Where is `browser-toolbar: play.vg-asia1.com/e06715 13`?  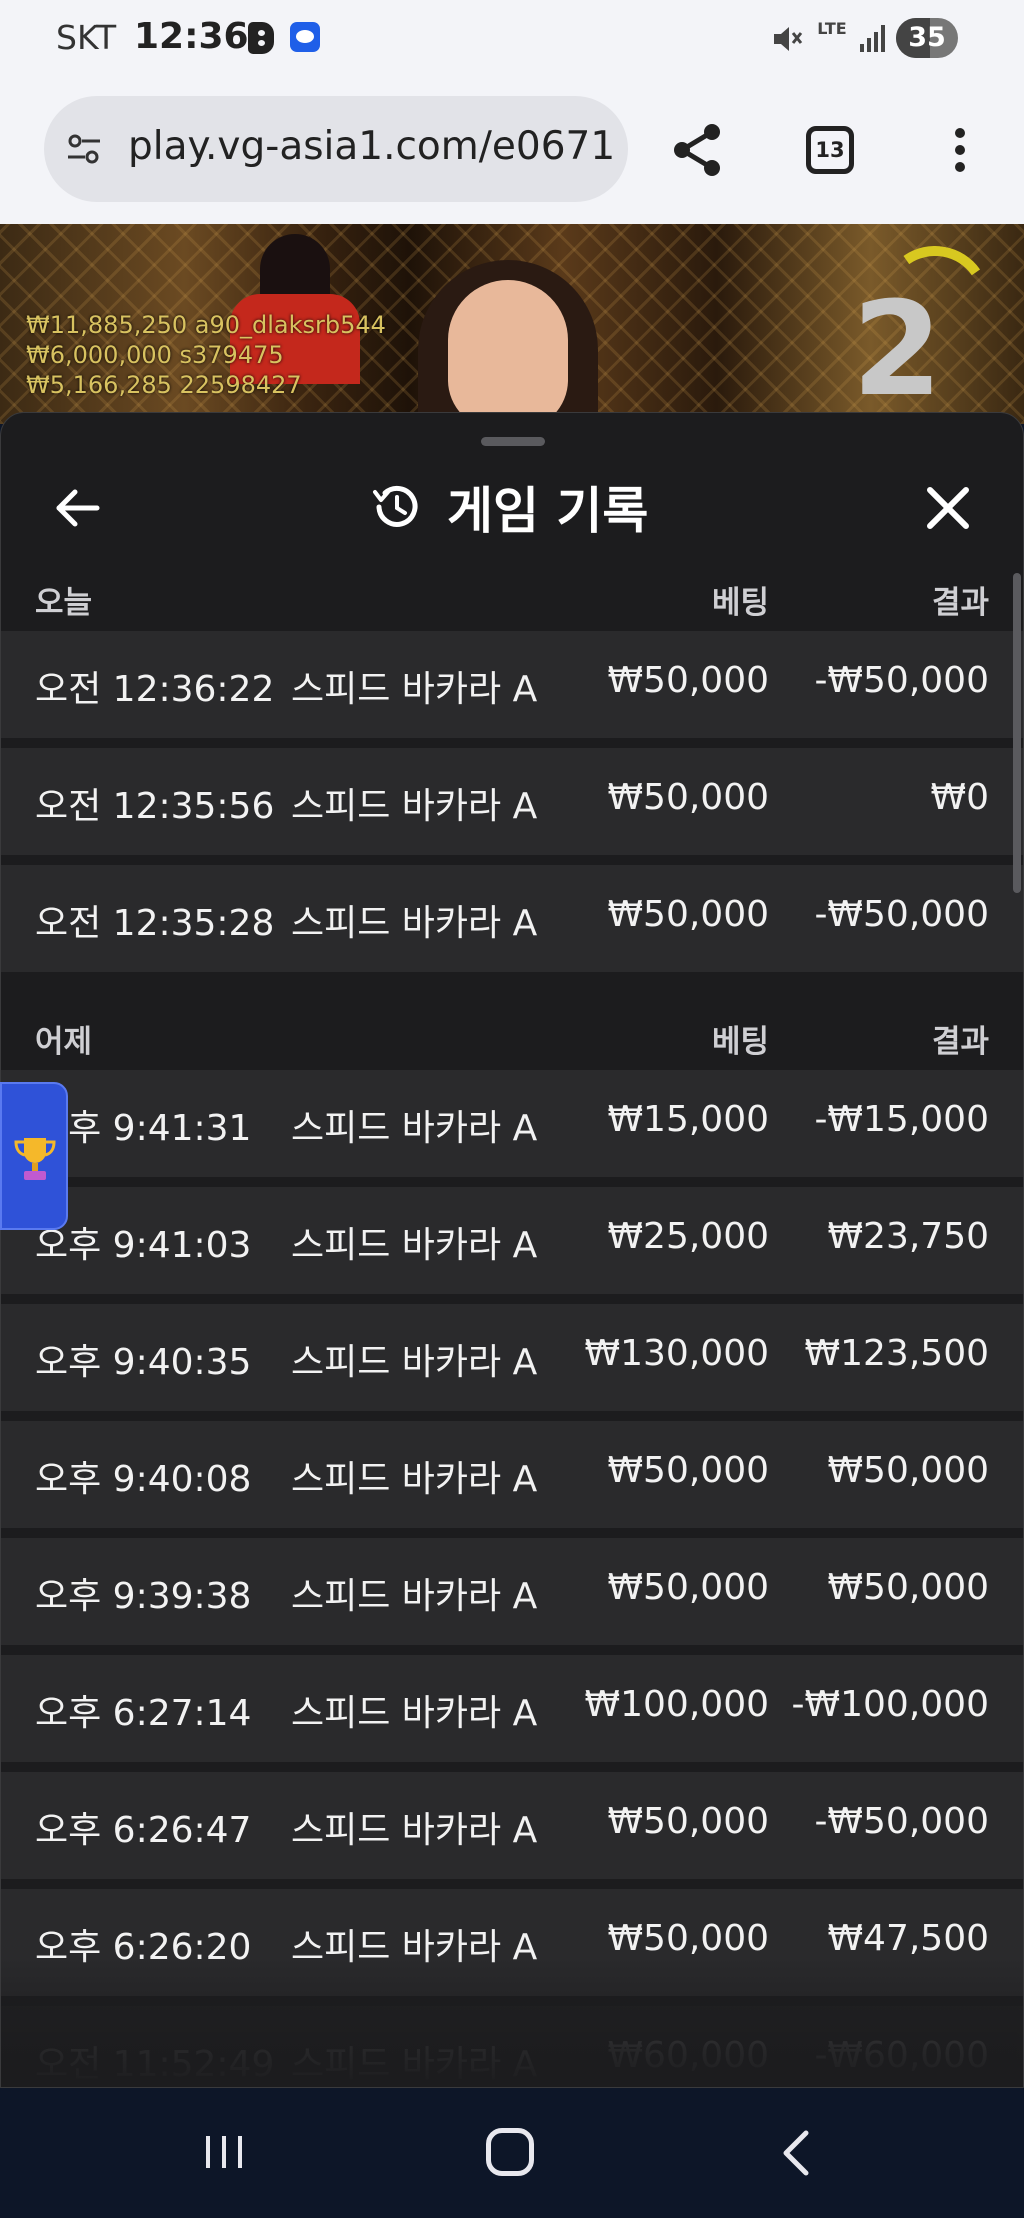 browser-toolbar: play.vg-asia1.com/e06715 13 is located at coordinates (512, 153).